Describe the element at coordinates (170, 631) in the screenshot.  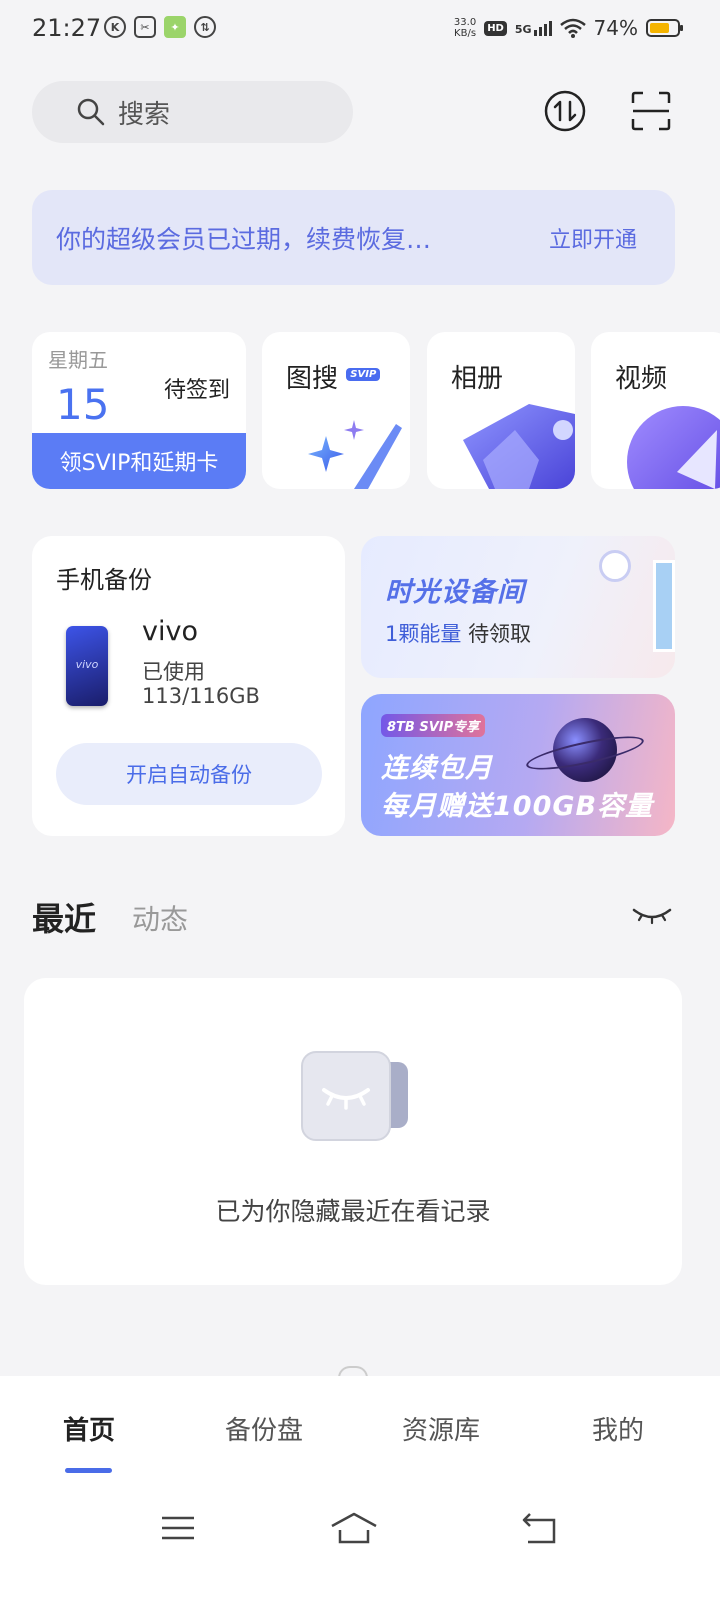
I see `device-name: vivo` at that location.